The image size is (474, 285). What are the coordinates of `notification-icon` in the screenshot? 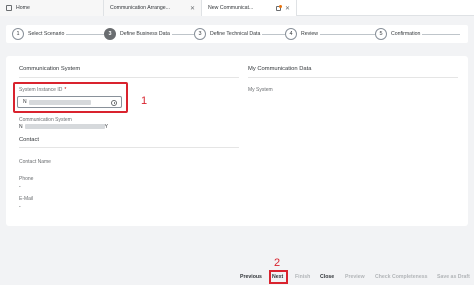 It's located at (278, 7).